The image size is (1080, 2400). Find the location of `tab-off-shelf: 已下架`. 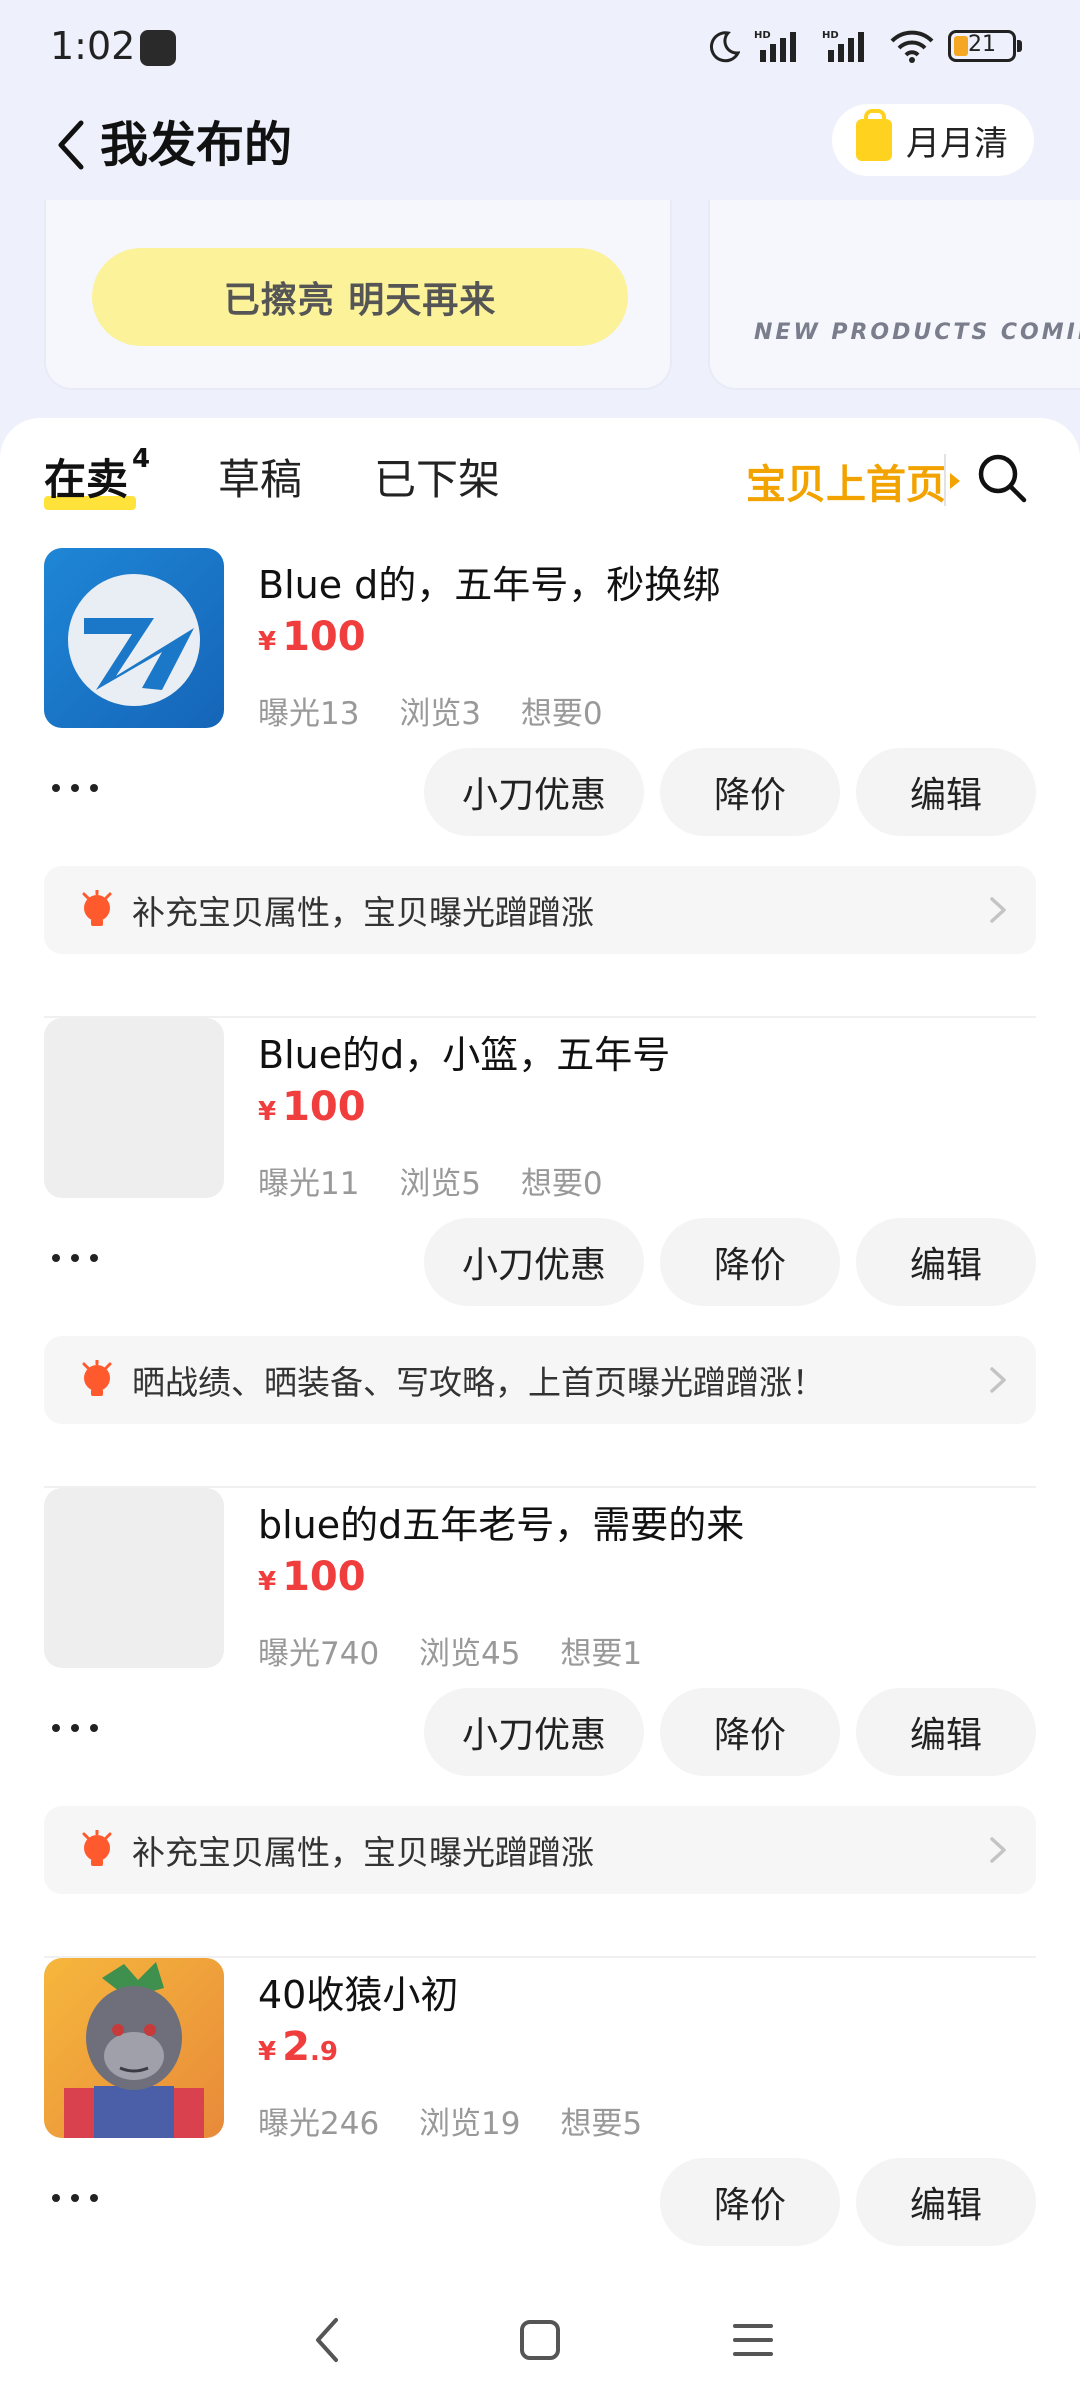

tab-off-shelf: 已下架 is located at coordinates (437, 476).